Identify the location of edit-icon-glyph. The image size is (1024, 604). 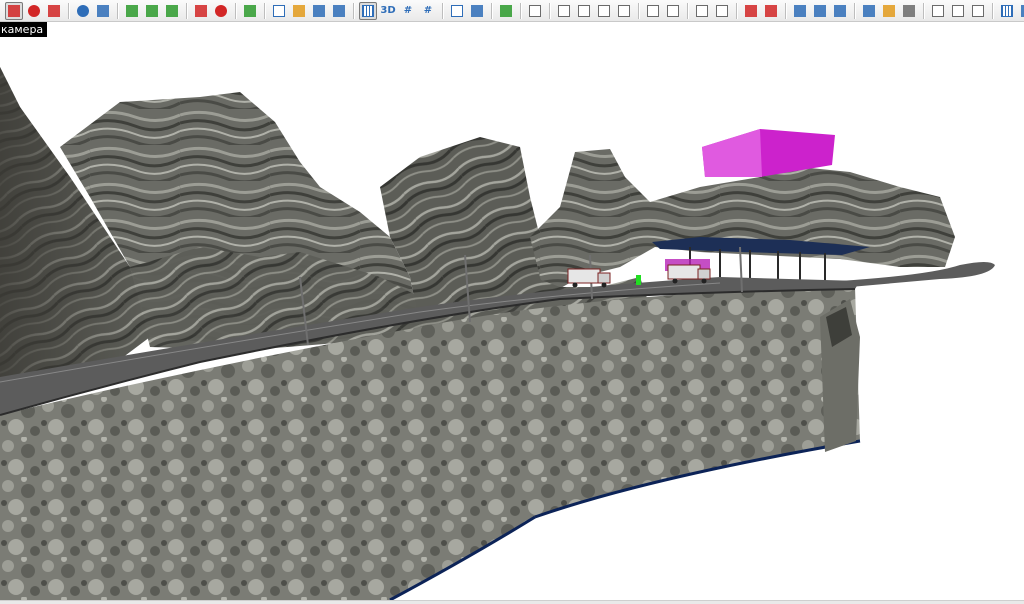
(535, 10).